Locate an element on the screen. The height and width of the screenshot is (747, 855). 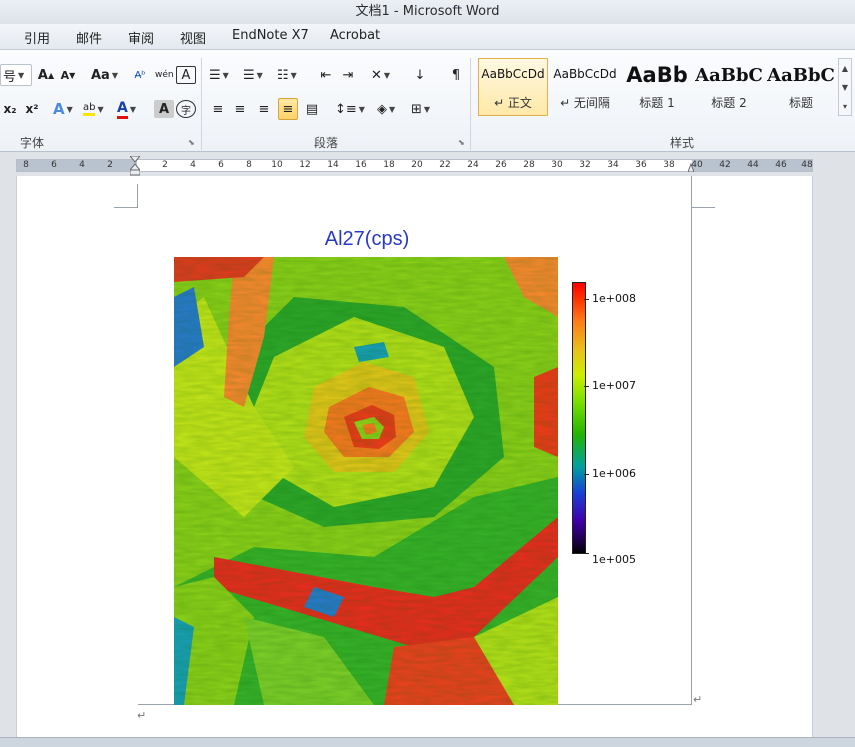
style-no-spacing: AaBbCcDd ↵ 无间隔 is located at coordinates (585, 87).